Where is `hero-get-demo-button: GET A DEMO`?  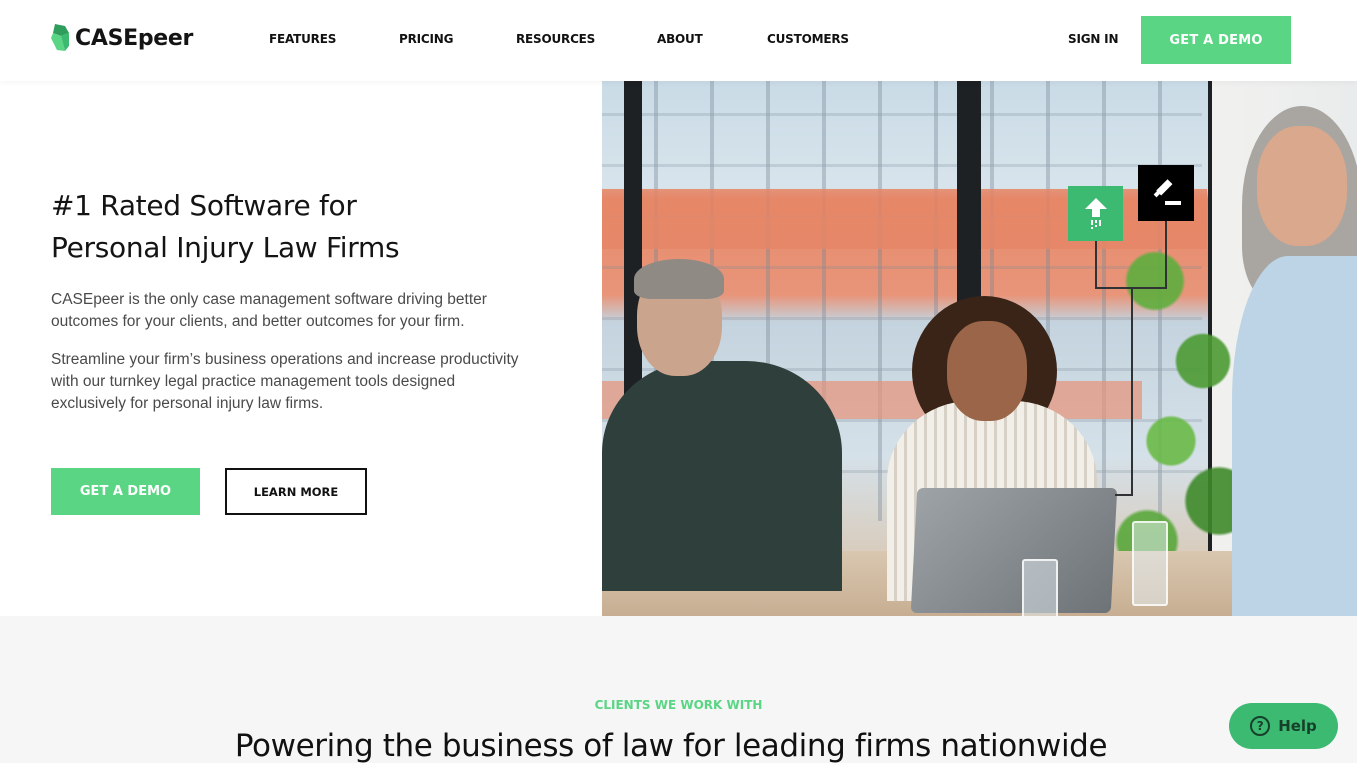 hero-get-demo-button: GET A DEMO is located at coordinates (125, 491).